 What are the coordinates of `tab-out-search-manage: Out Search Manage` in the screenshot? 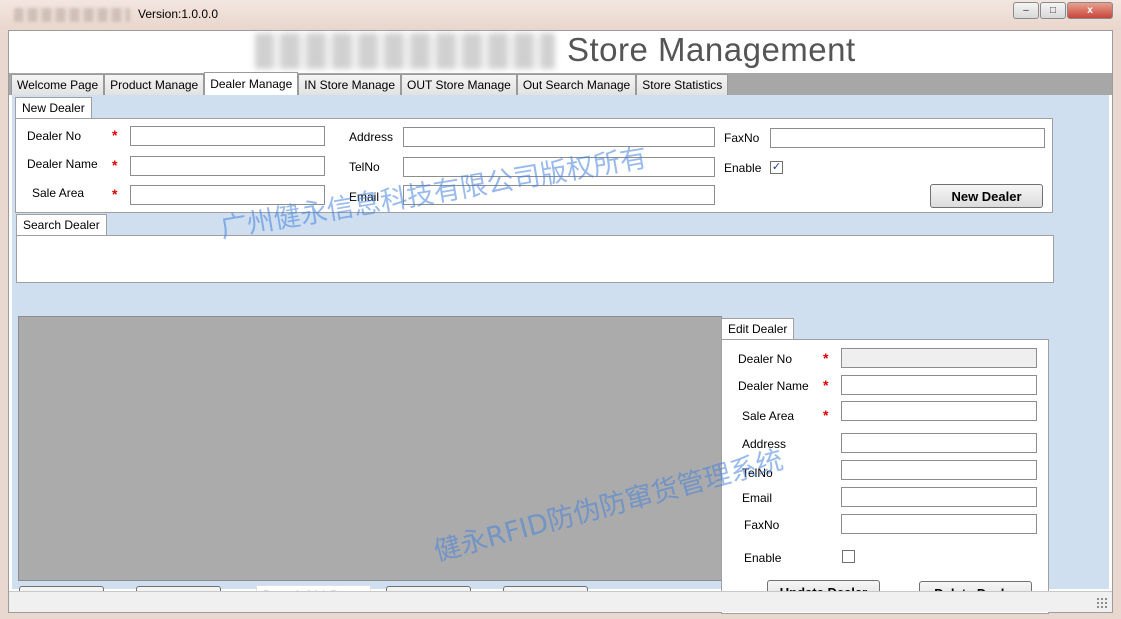 It's located at (576, 84).